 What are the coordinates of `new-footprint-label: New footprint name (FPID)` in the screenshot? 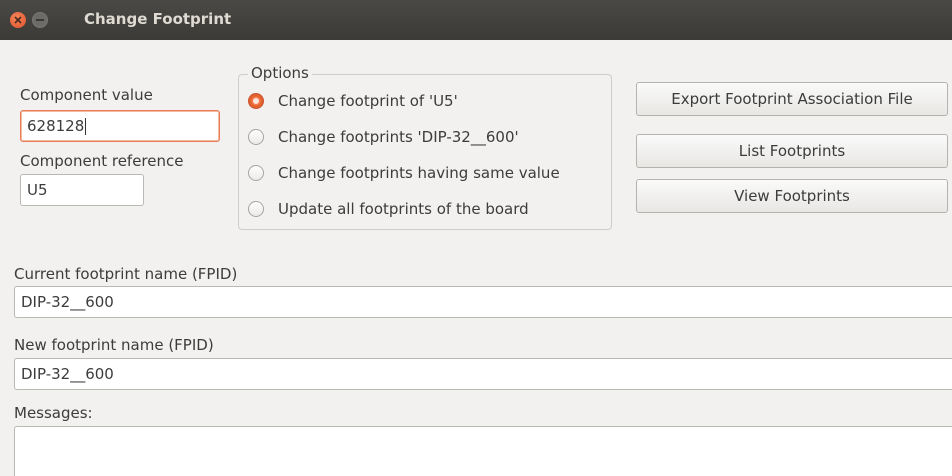 It's located at (114, 345).